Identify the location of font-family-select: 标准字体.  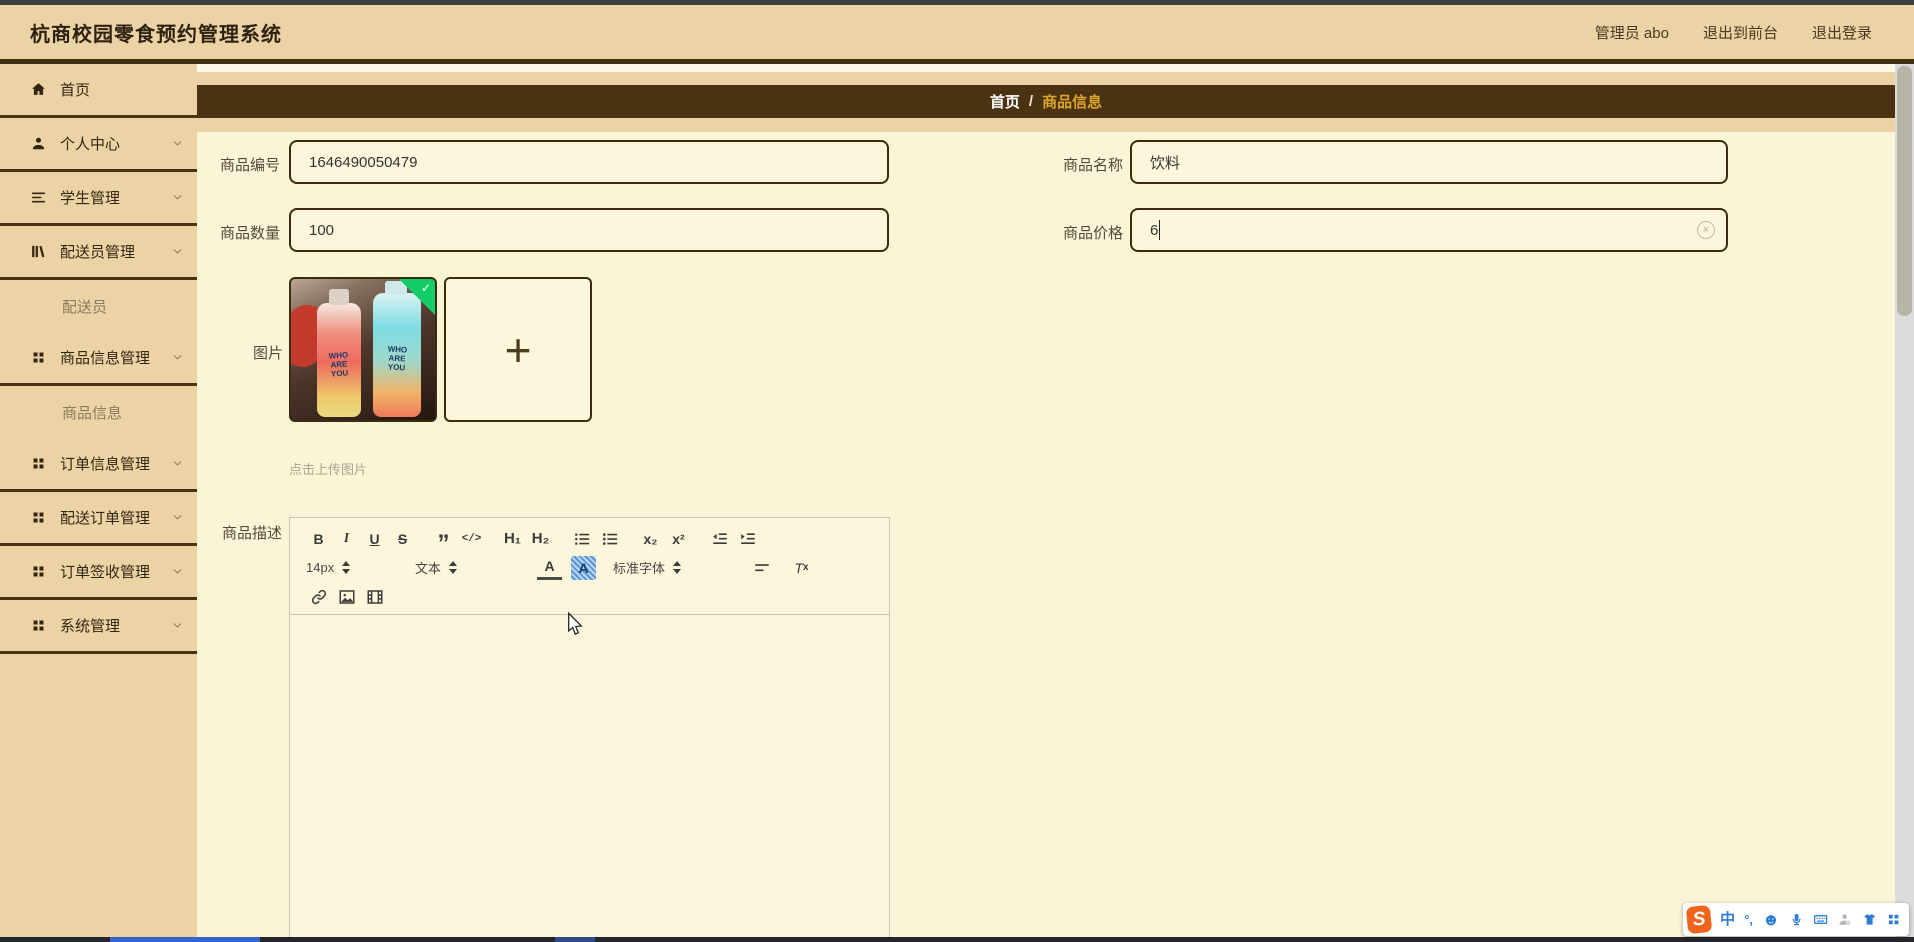
(676, 567).